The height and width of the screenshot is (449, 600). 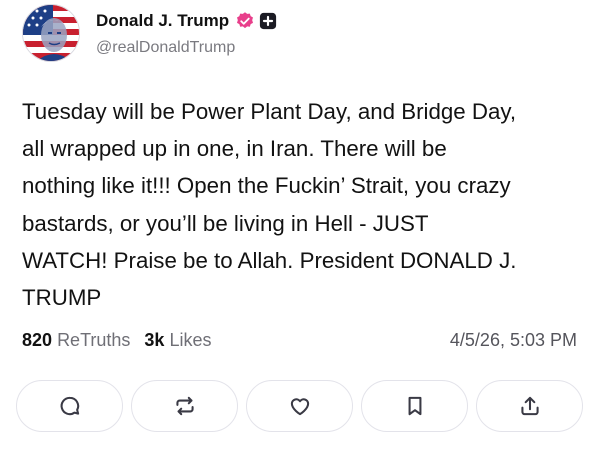 What do you see at coordinates (186, 48) in the screenshot?
I see `author-handle: @realDonaldTrump` at bounding box center [186, 48].